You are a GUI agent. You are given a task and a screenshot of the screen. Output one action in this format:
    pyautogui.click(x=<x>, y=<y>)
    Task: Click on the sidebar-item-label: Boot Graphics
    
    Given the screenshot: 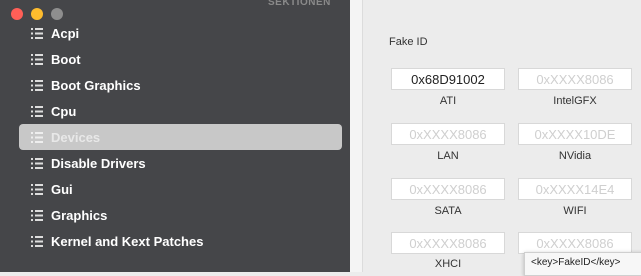 What is the action you would take?
    pyautogui.click(x=96, y=85)
    